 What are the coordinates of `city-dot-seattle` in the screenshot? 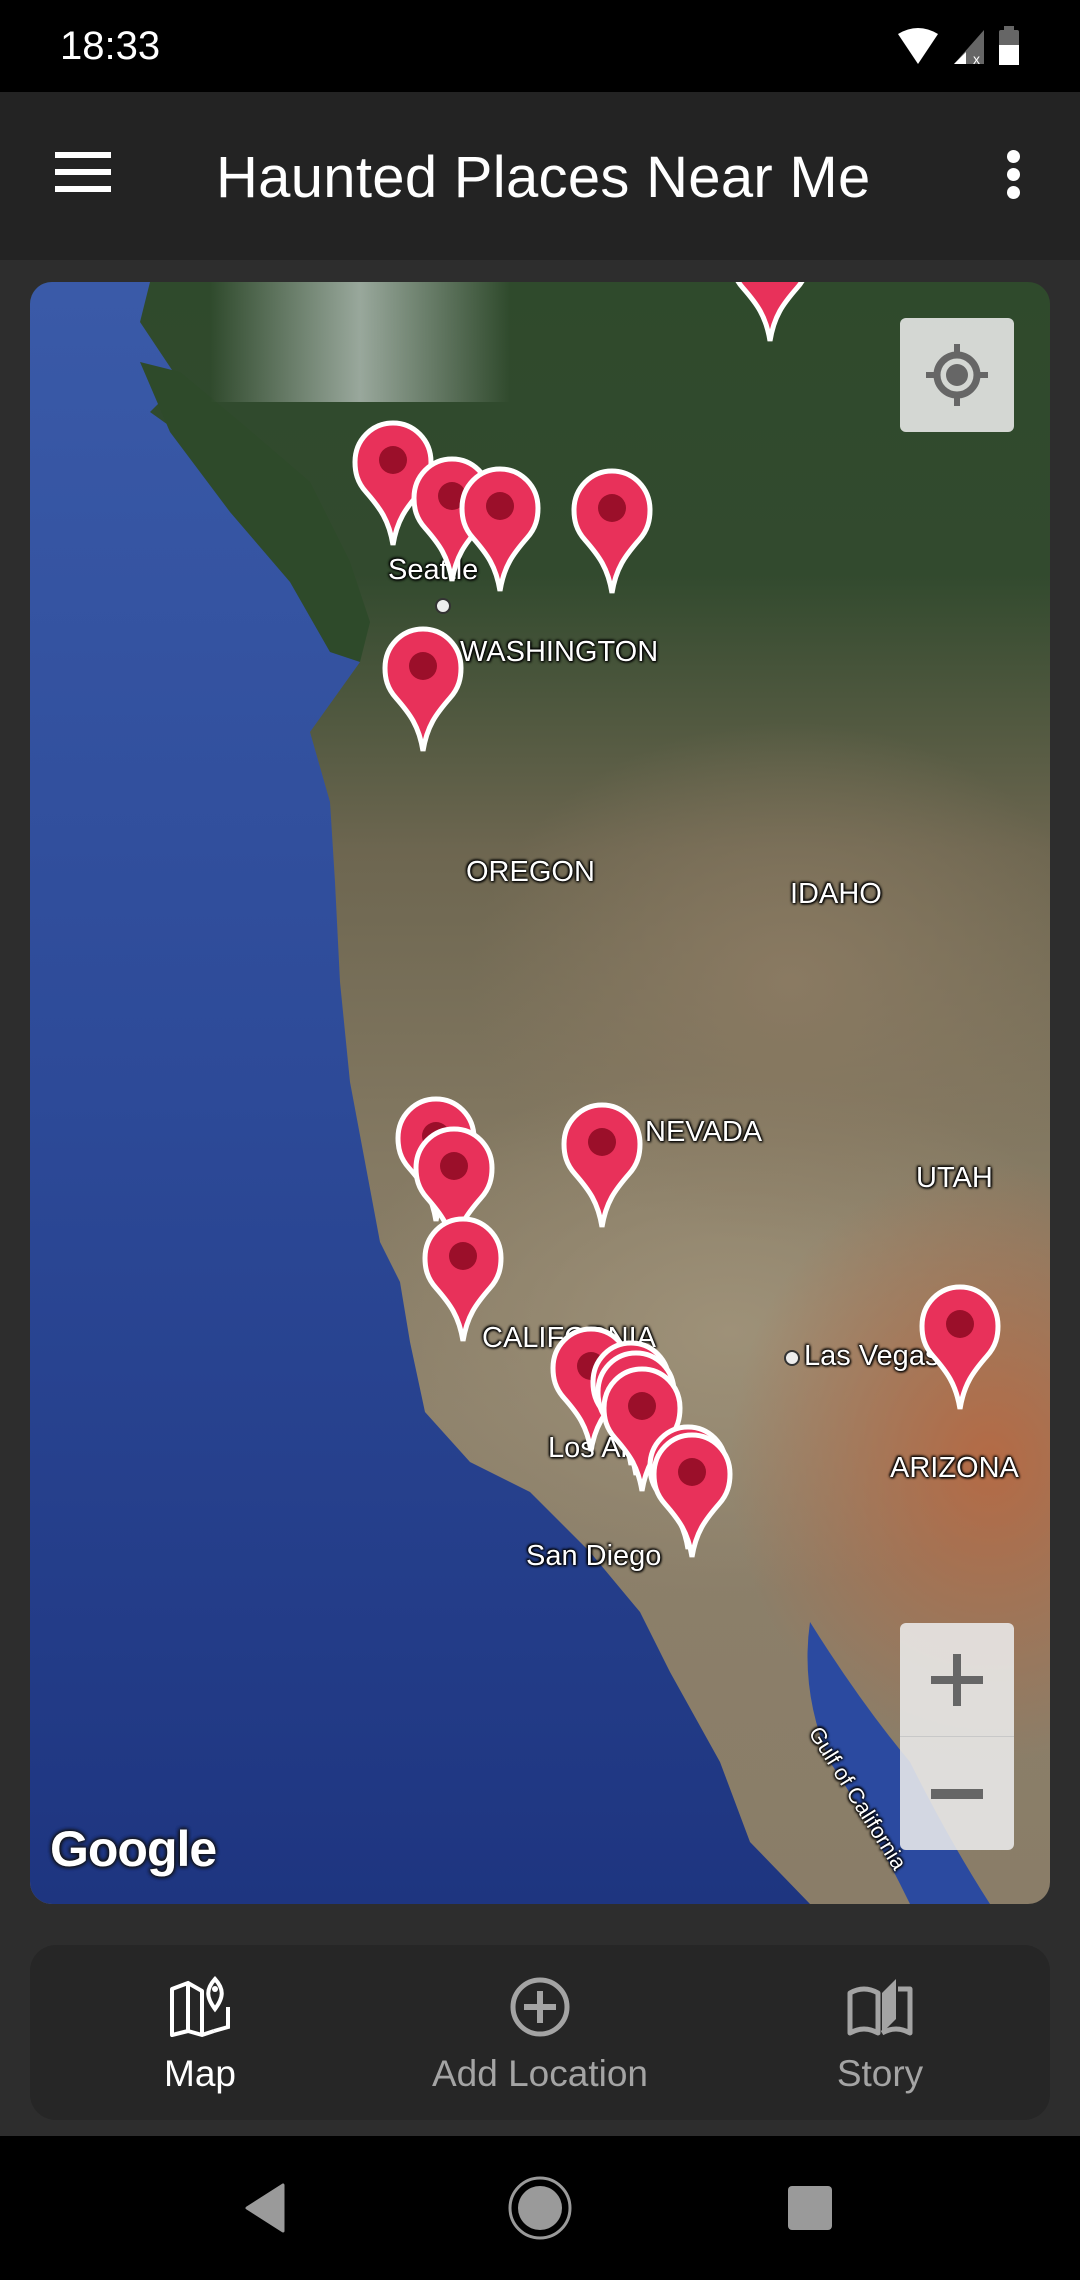 It's located at (443, 606).